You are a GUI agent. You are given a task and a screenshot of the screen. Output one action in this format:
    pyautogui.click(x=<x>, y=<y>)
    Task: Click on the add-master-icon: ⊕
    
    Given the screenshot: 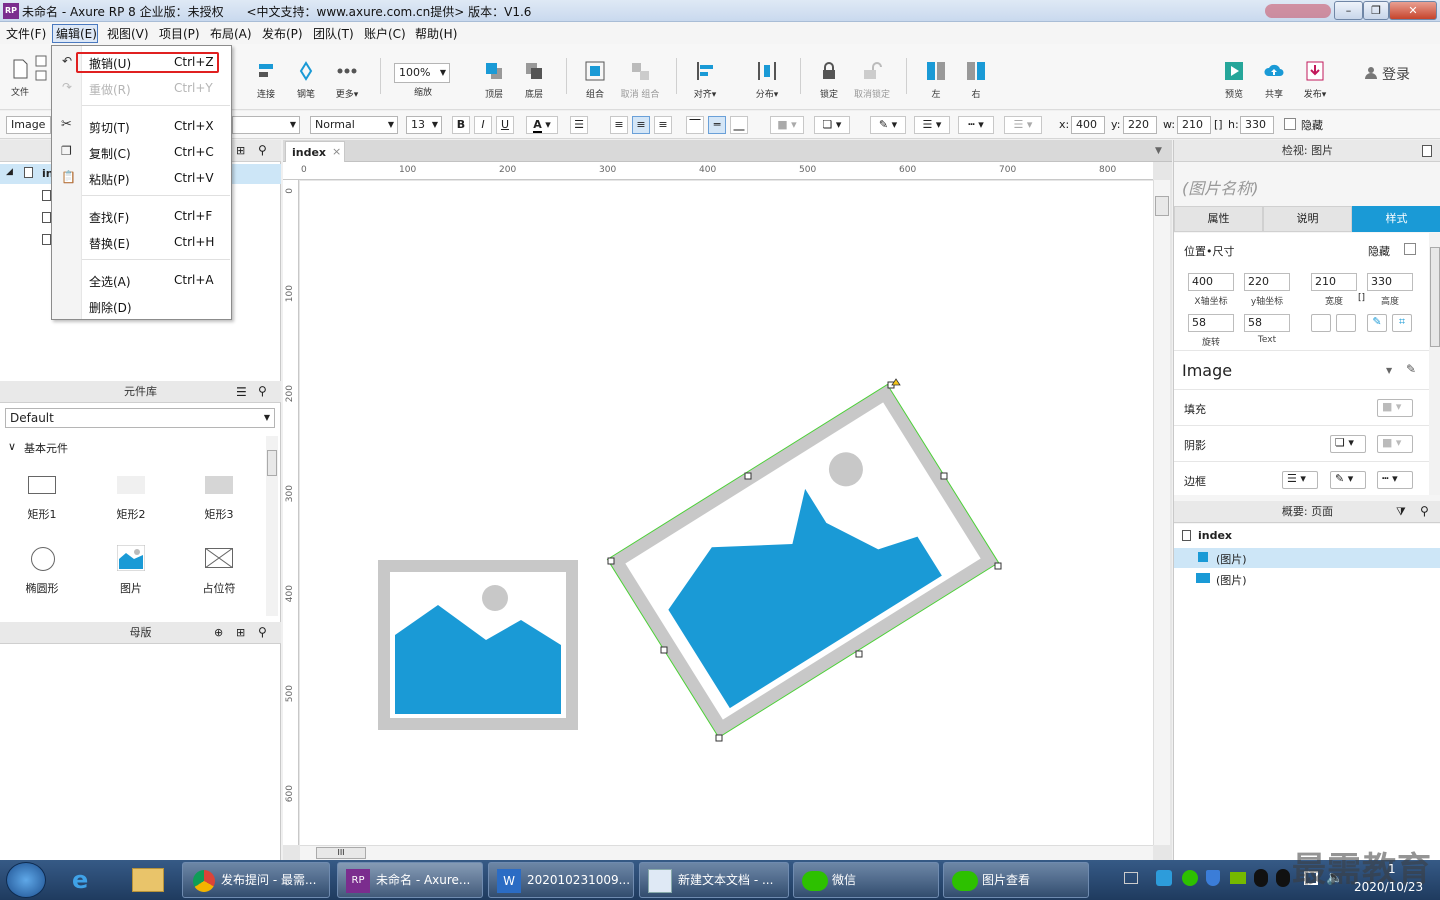 What is the action you would take?
    pyautogui.click(x=218, y=632)
    